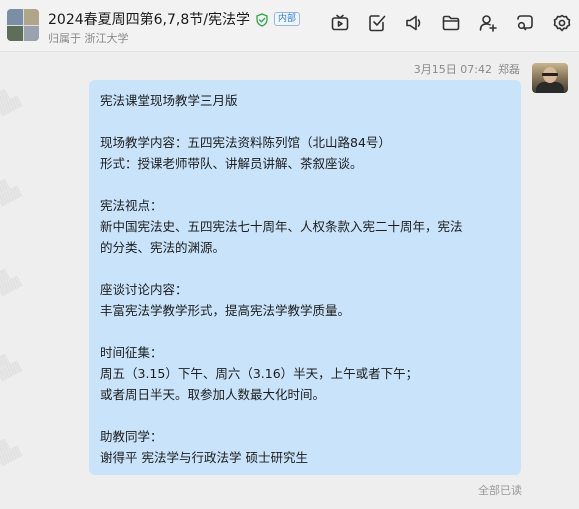 This screenshot has height=509, width=579. What do you see at coordinates (281, 226) in the screenshot?
I see `message-line: 新中国宪法史、五四宪法七十周年、人权条款入宪二十周年，宪法` at bounding box center [281, 226].